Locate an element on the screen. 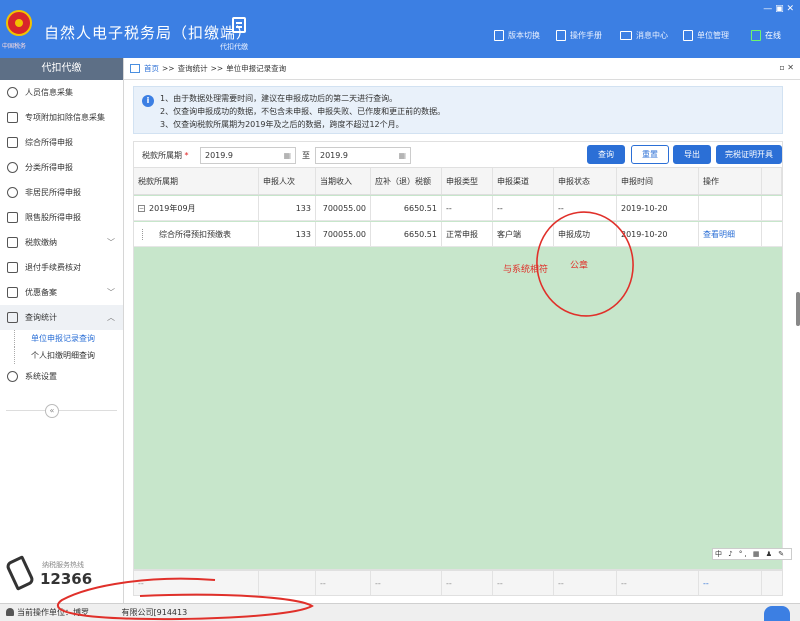  column-header: 申报渠道 is located at coordinates (523, 181).